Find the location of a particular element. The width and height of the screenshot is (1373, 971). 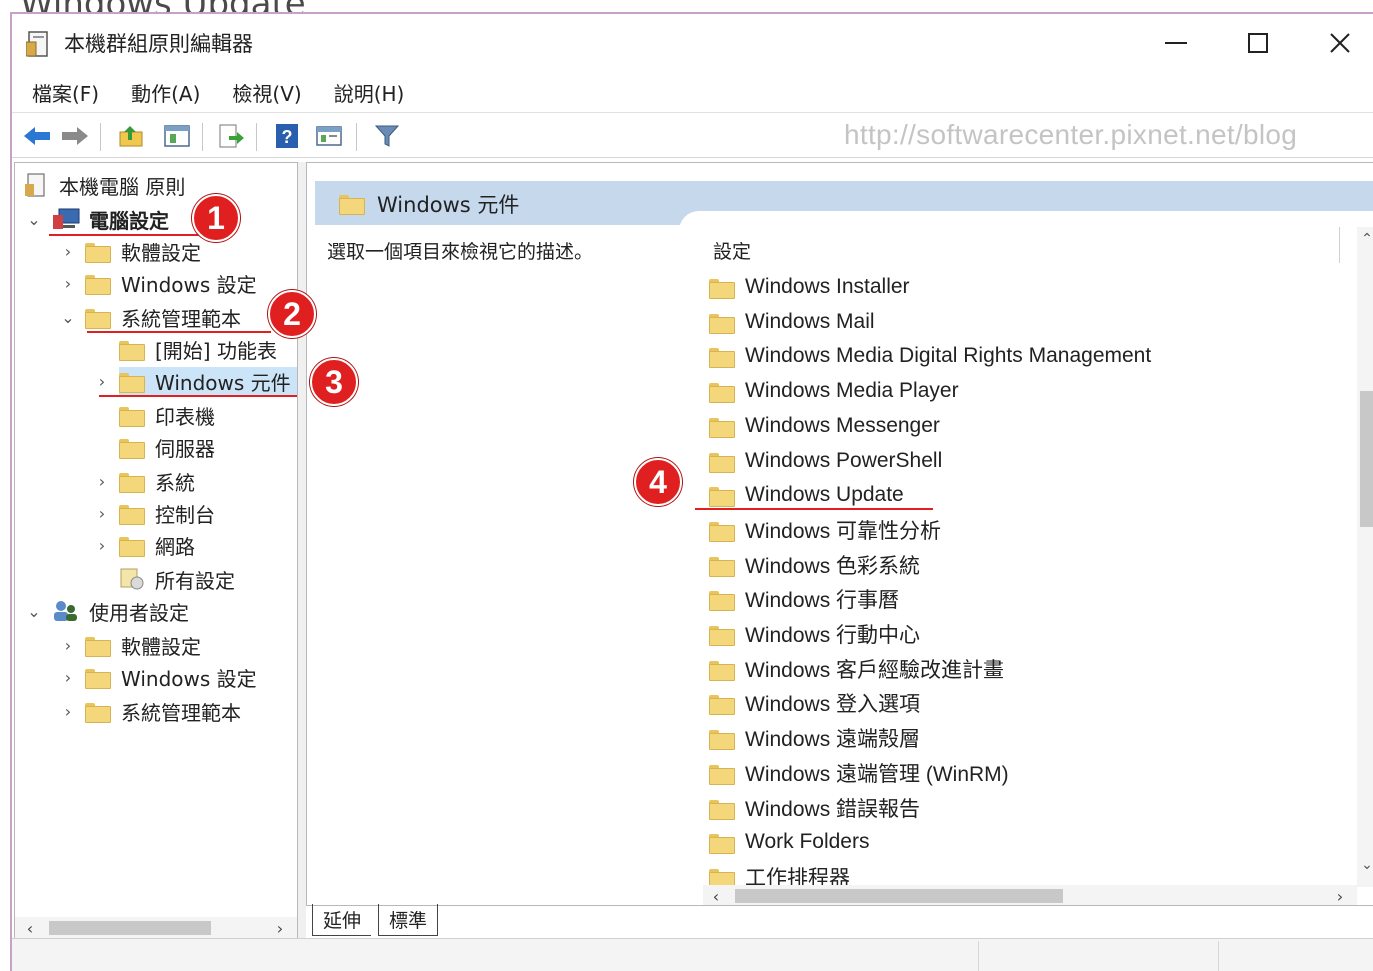

back-arrow-icon is located at coordinates (37, 136).